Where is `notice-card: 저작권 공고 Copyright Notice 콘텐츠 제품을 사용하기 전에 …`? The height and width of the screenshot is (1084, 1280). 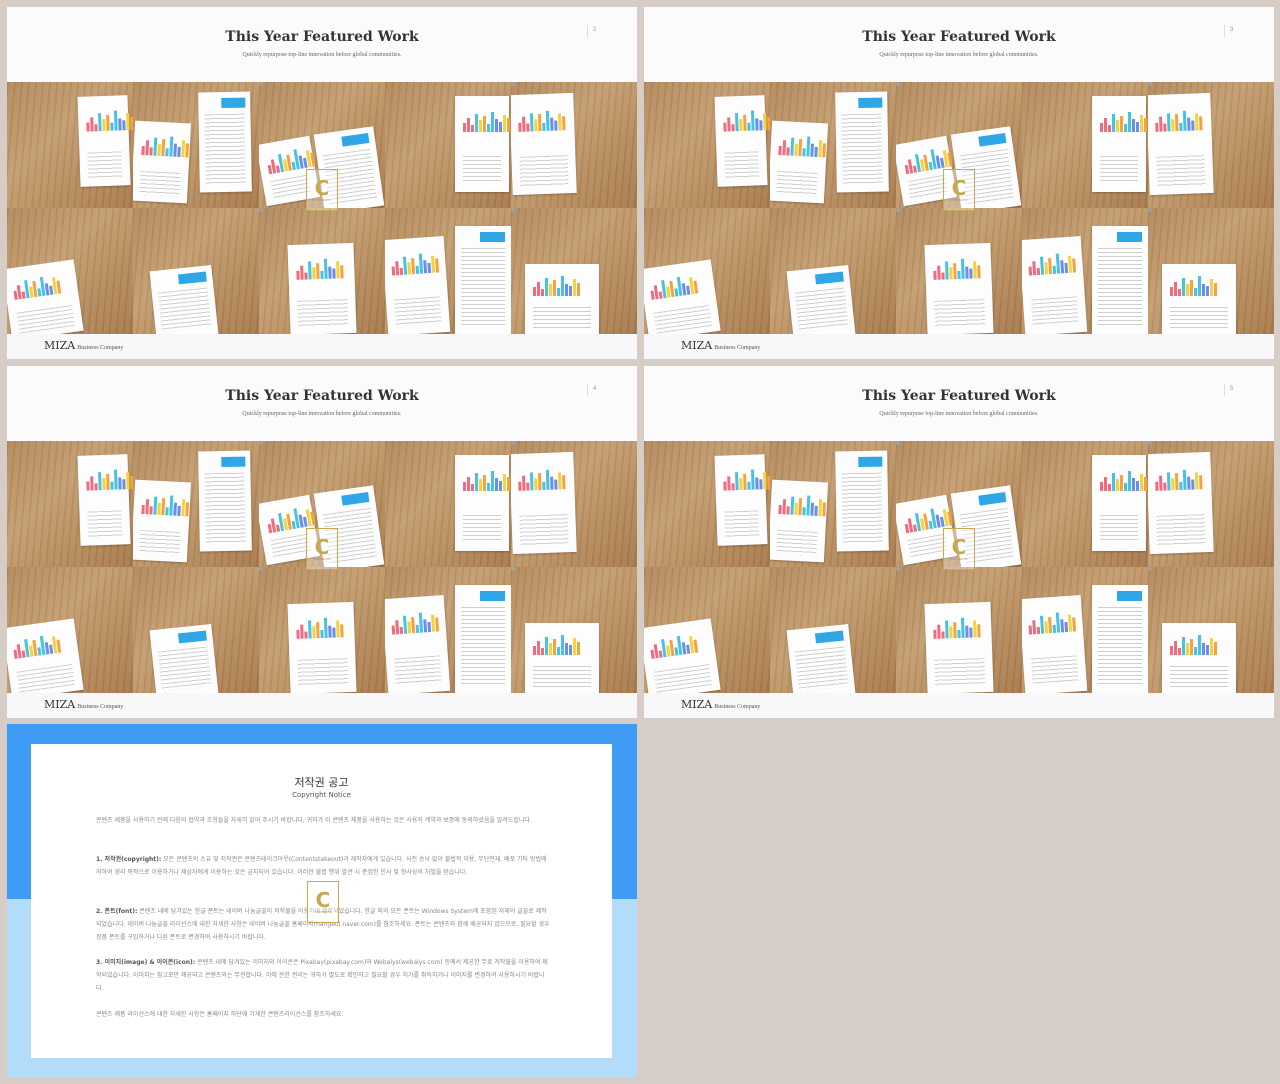 notice-card: 저작권 공고 Copyright Notice 콘텐츠 제품을 사용하기 전에 … is located at coordinates (321, 901).